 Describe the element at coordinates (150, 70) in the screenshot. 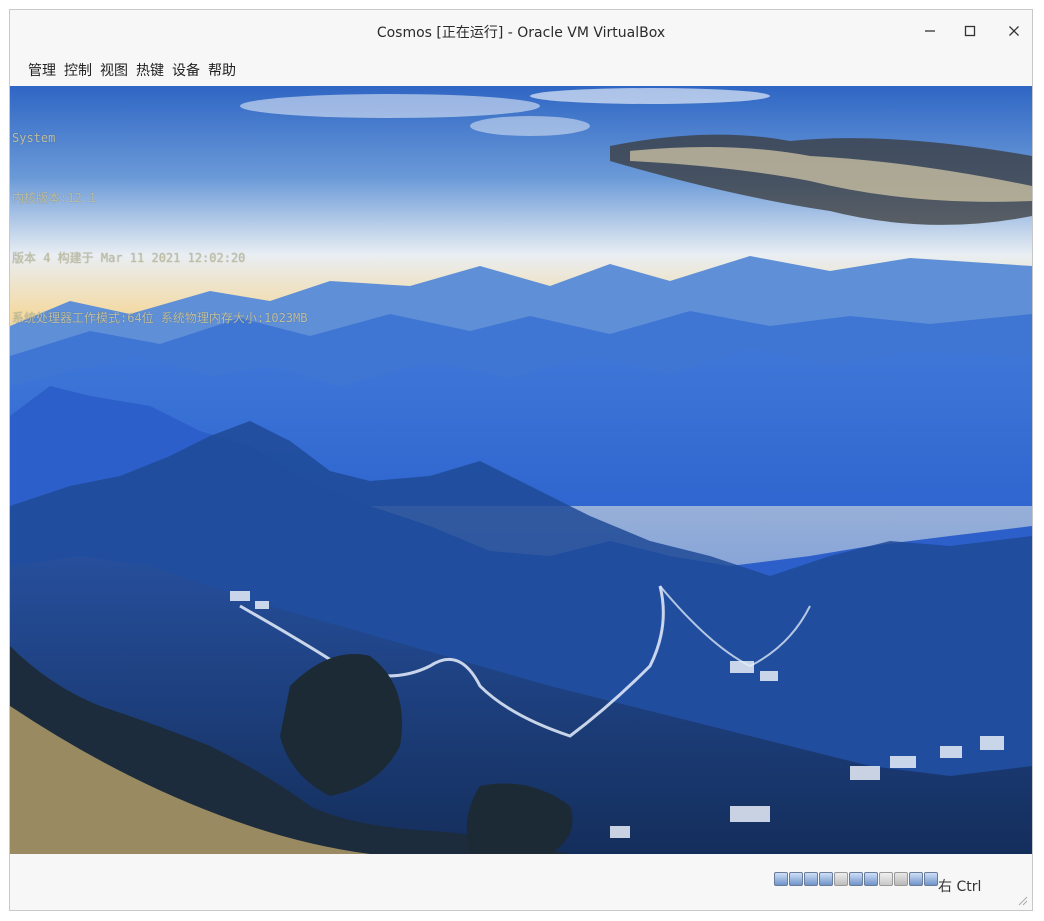

I see `menu-hotkeys: 热键` at that location.